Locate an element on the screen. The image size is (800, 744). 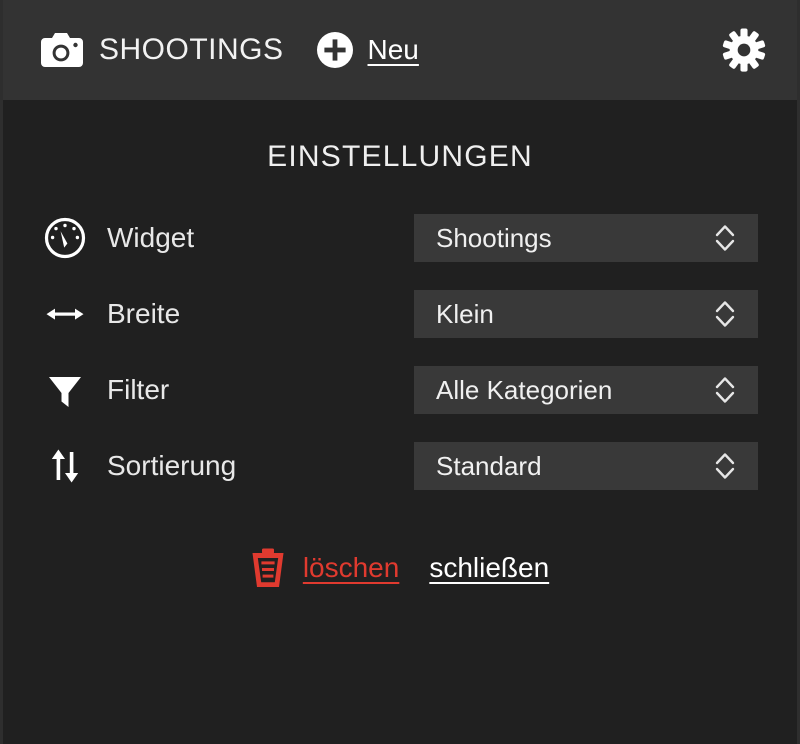
breite-select-value: Klein is located at coordinates (465, 313).